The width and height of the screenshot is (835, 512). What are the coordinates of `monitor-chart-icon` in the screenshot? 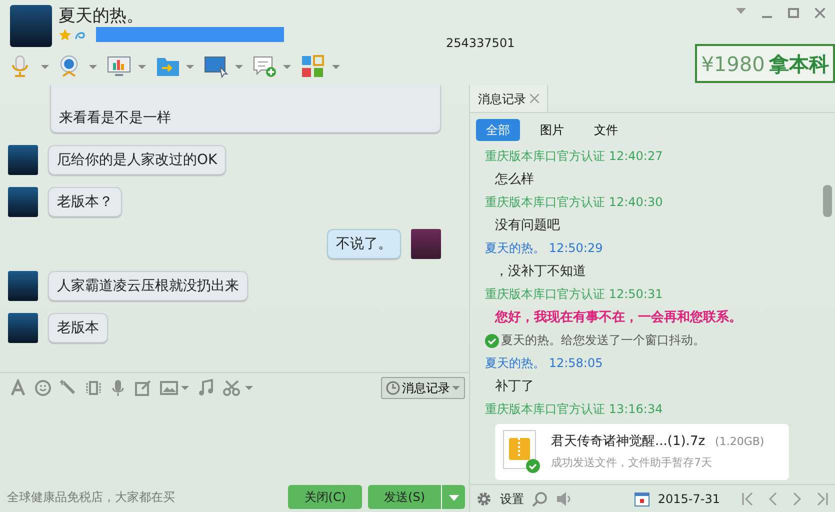 It's located at (119, 66).